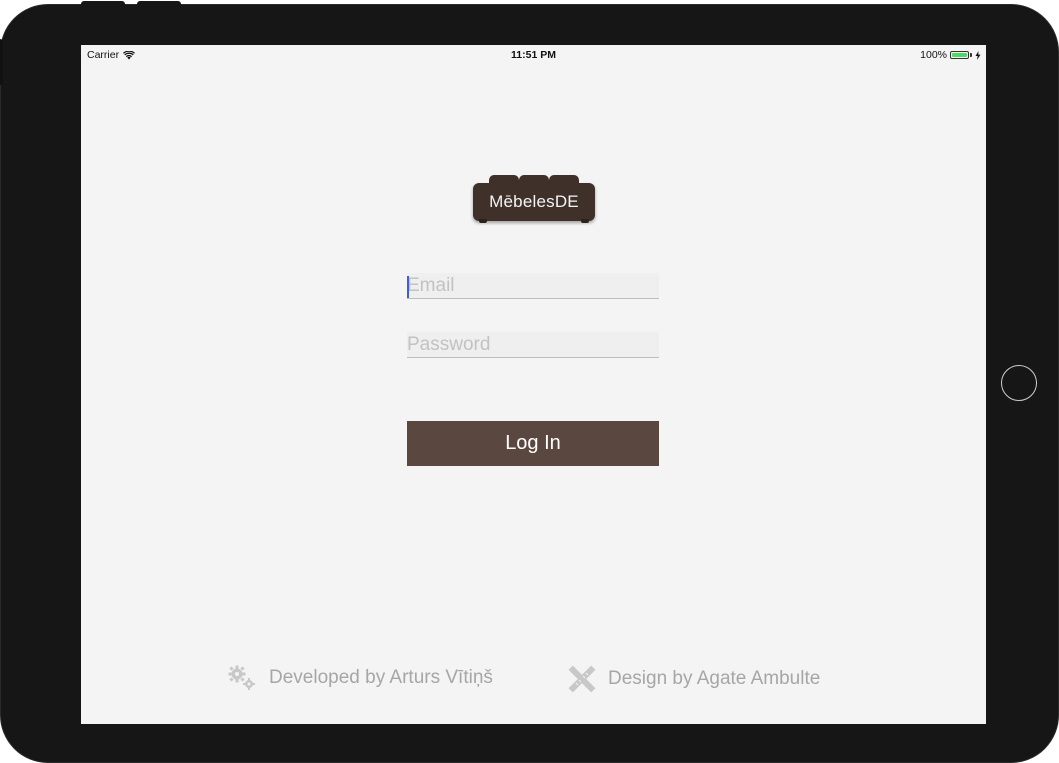 The height and width of the screenshot is (763, 1059). I want to click on app-logo: MēbelesDE, so click(534, 199).